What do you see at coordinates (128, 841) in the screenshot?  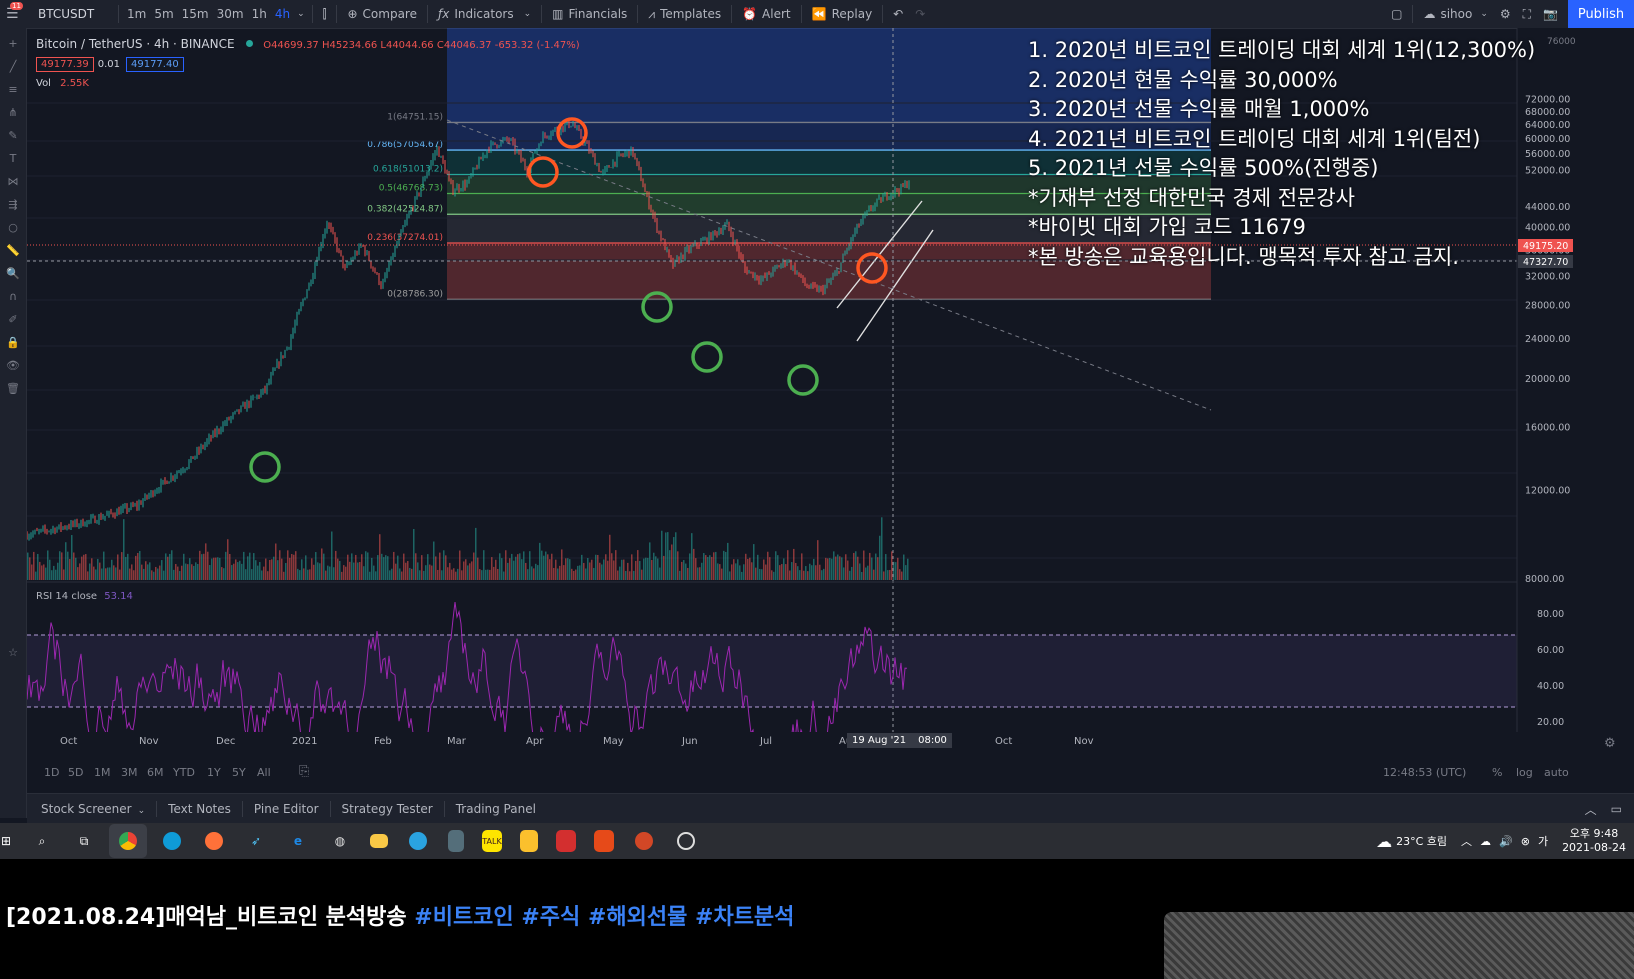 I see `chrome-icon` at bounding box center [128, 841].